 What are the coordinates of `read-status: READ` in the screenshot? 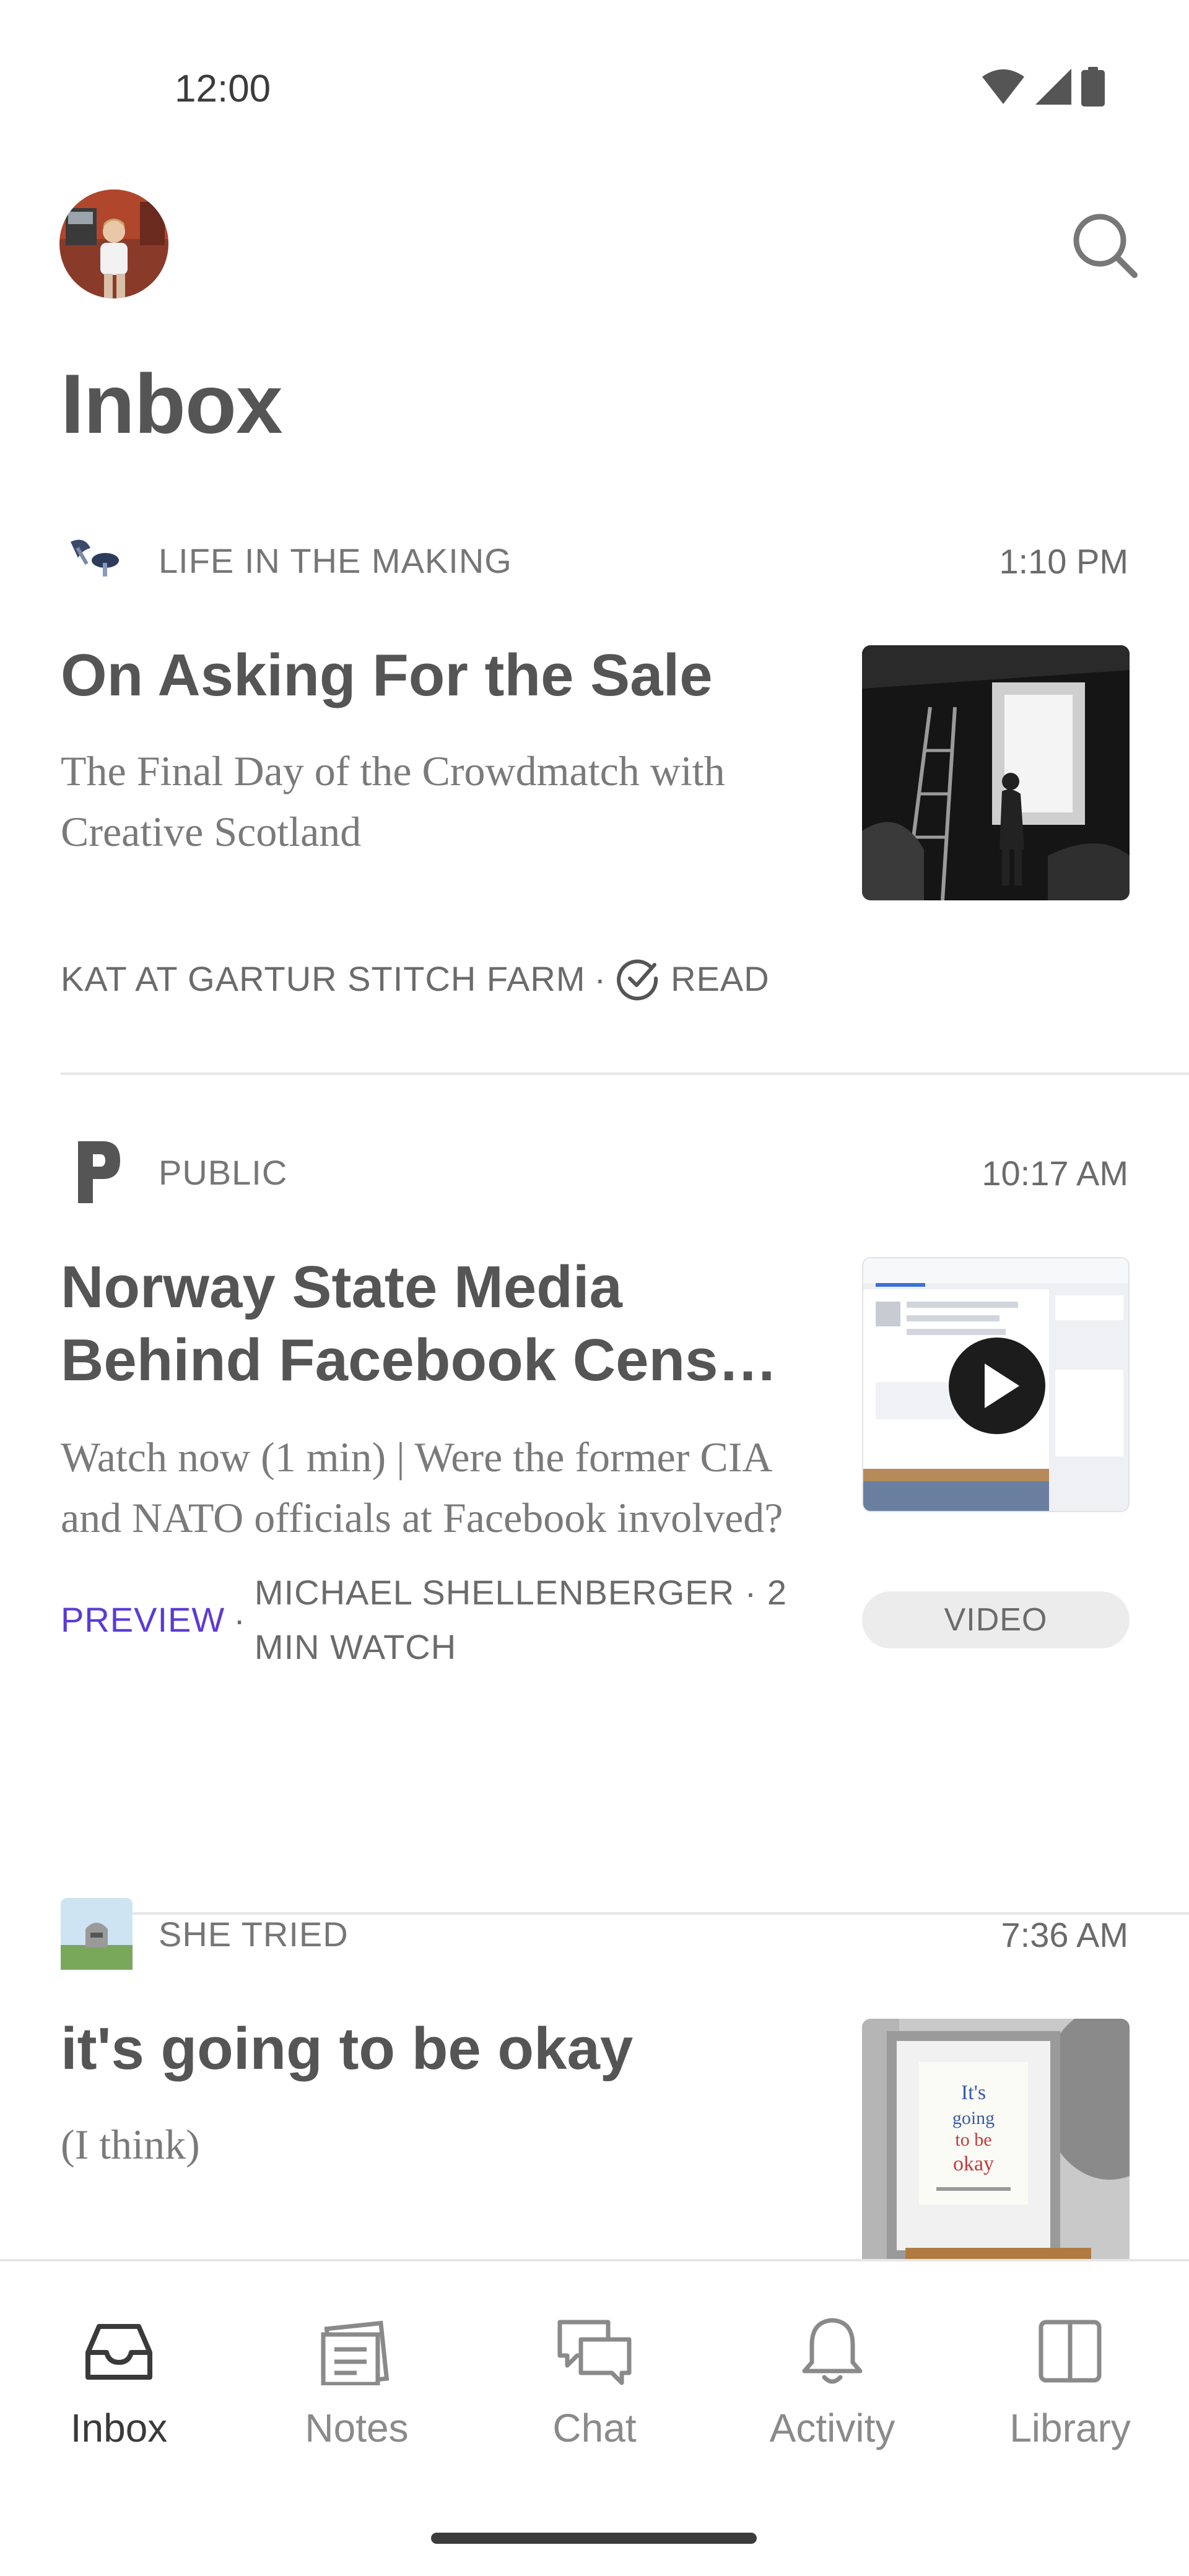 It's located at (720, 978).